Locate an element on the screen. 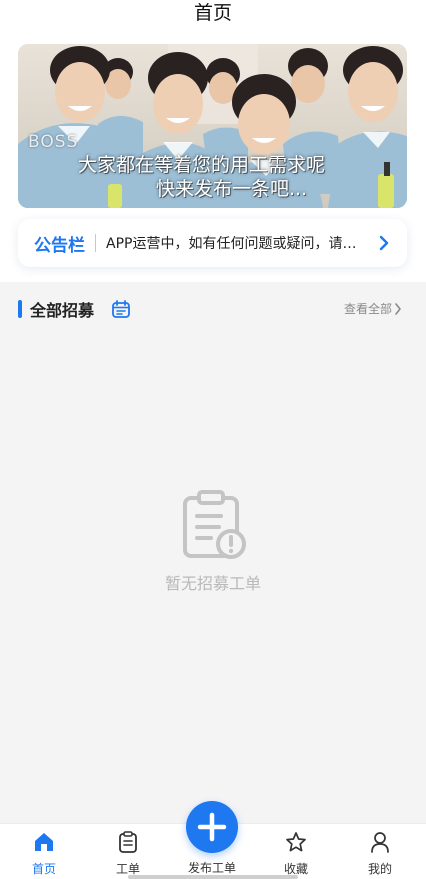 This screenshot has width=426, height=879. notice-title: 公告栏 is located at coordinates (59, 245).